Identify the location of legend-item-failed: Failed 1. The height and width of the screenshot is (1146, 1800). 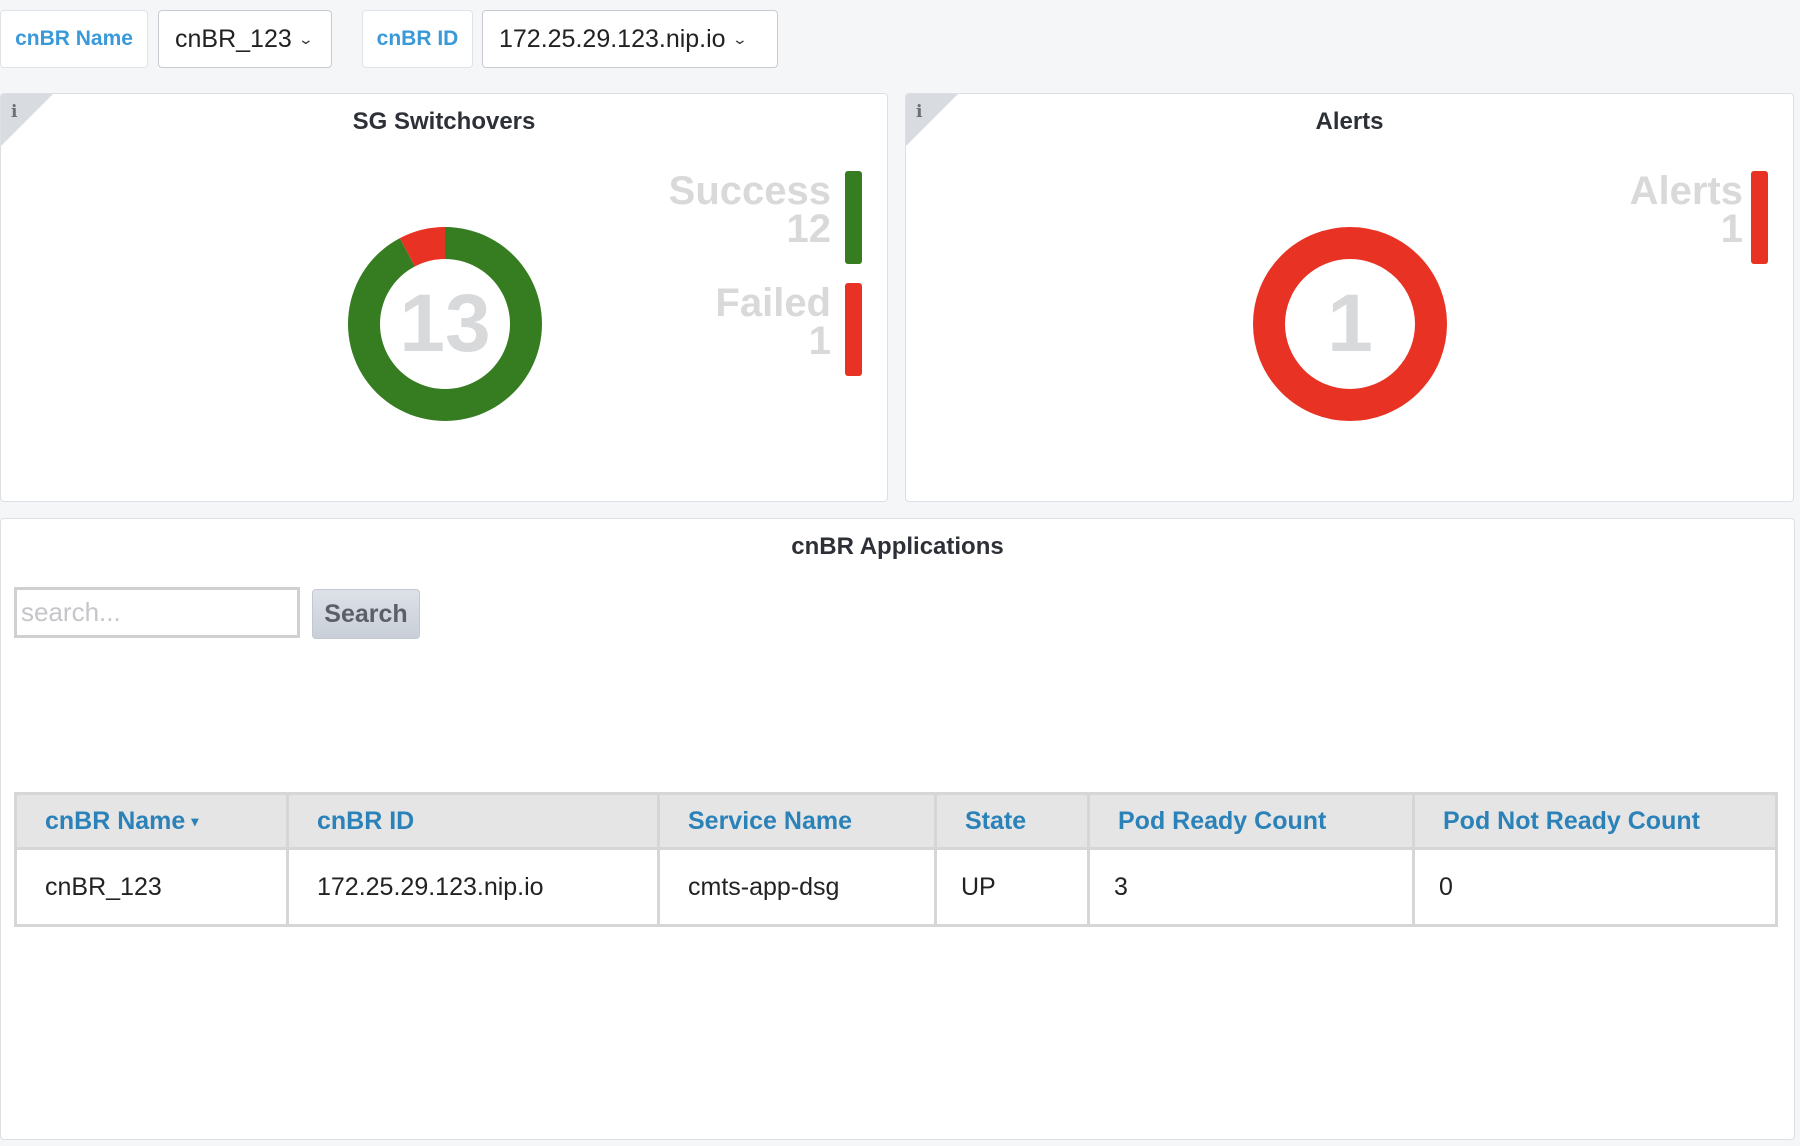
(773, 322).